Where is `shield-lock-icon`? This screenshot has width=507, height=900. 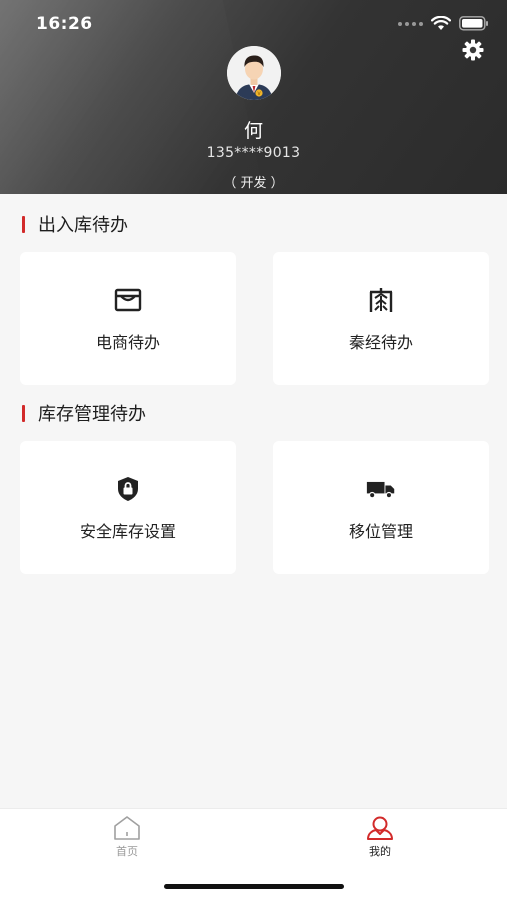
shield-lock-icon is located at coordinates (128, 489).